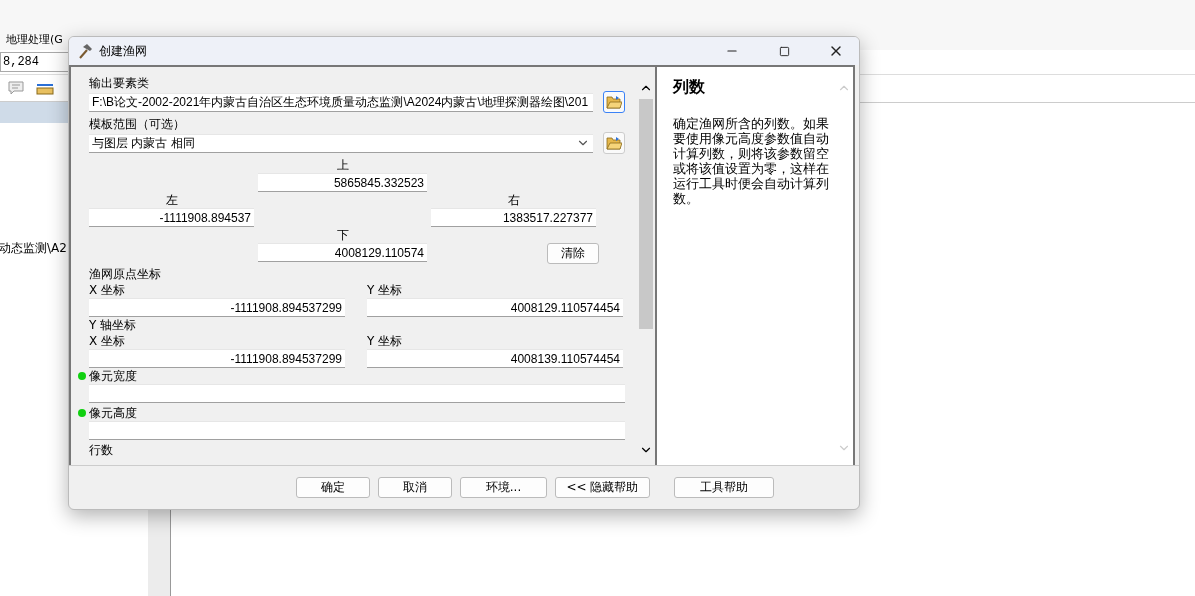 The width and height of the screenshot is (1195, 596). Describe the element at coordinates (342, 165) in the screenshot. I see `extent-label: 上` at that location.